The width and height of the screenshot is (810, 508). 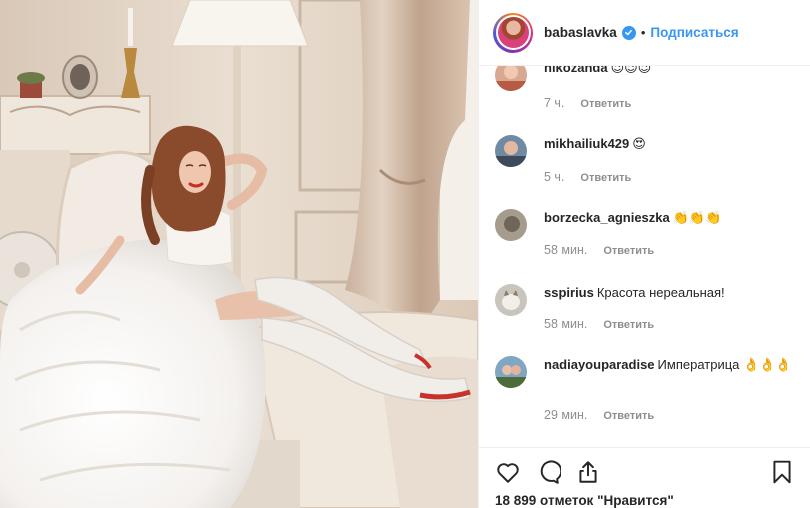 What do you see at coordinates (584, 500) in the screenshot?
I see `likes-count: 18 899 отметок "Нравится"` at bounding box center [584, 500].